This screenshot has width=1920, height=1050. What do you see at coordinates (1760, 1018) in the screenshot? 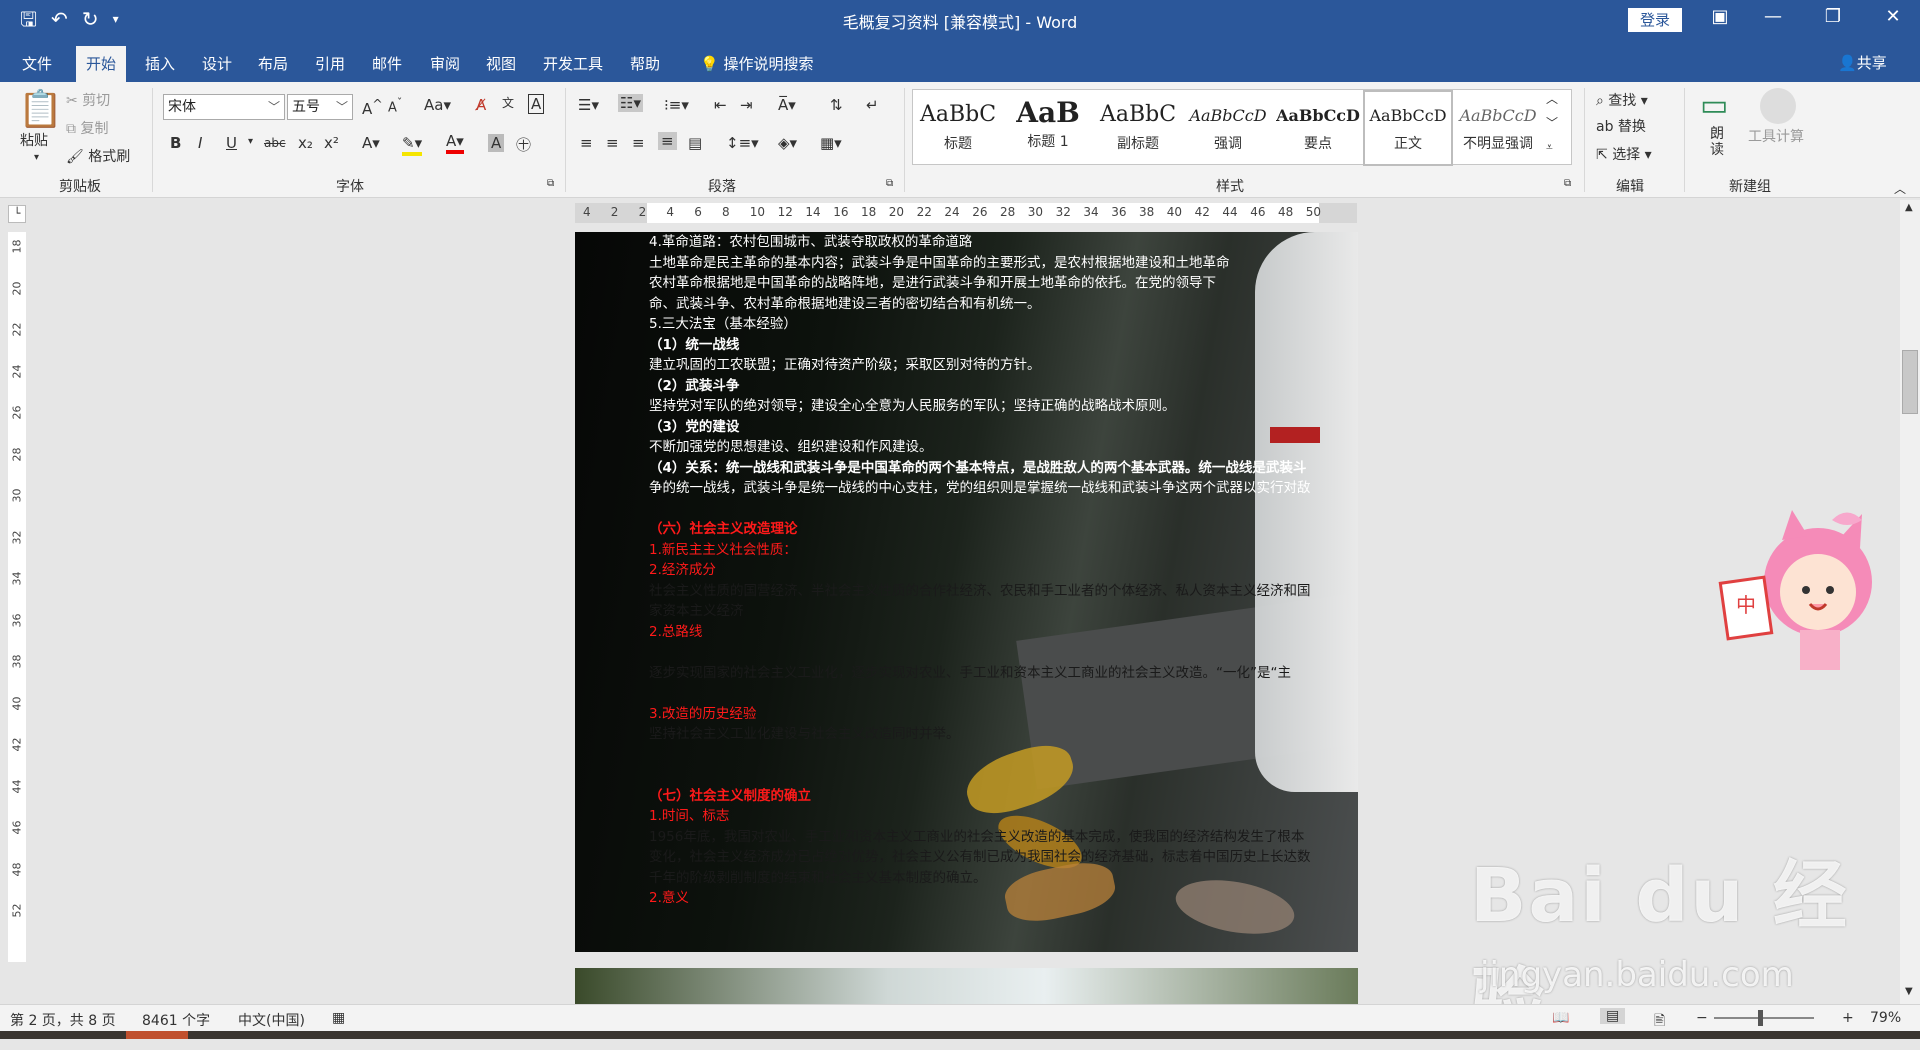
I see `zoom-slider-thumb` at bounding box center [1760, 1018].